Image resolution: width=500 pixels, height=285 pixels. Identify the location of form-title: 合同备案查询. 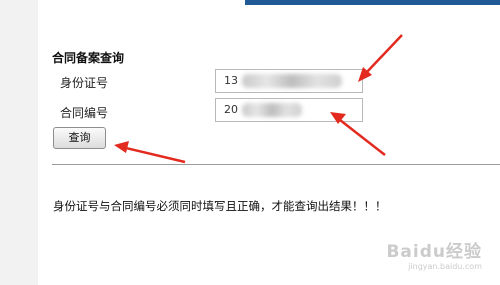
(88, 58).